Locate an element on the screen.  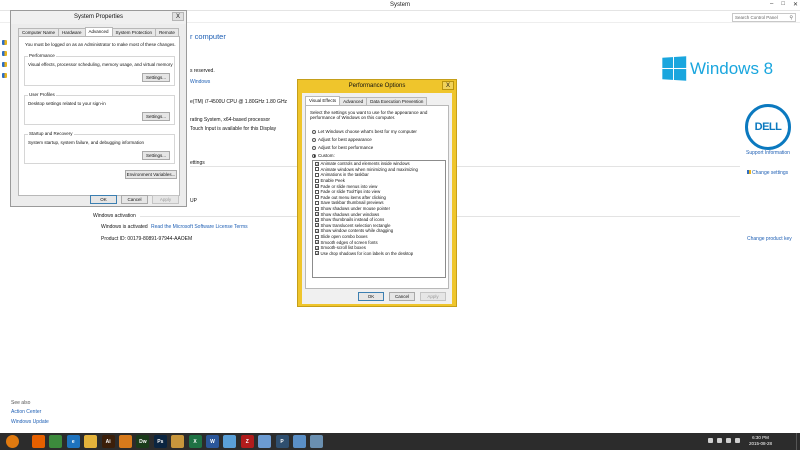
filezilla-icon: Z is located at coordinates (247, 441).